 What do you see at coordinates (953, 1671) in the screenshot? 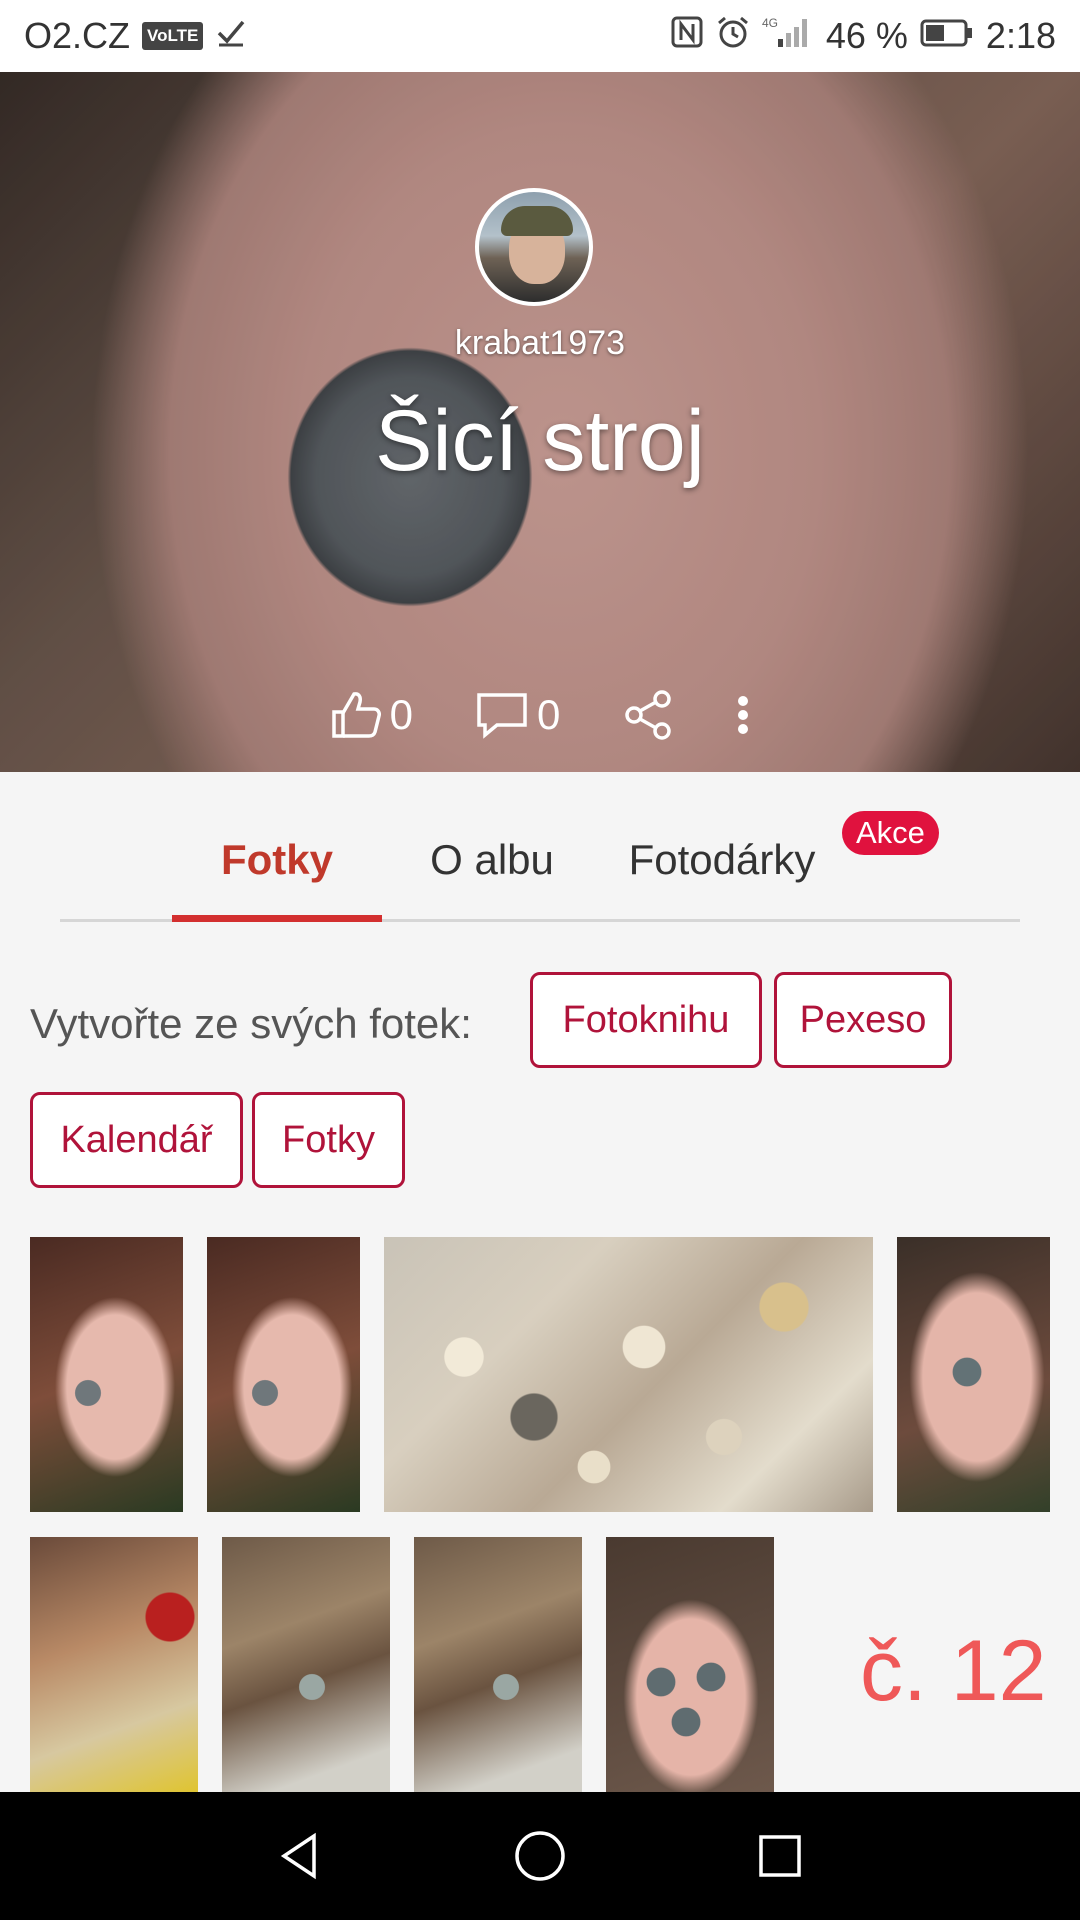
I see `screenshot-number-label: č. 12` at bounding box center [953, 1671].